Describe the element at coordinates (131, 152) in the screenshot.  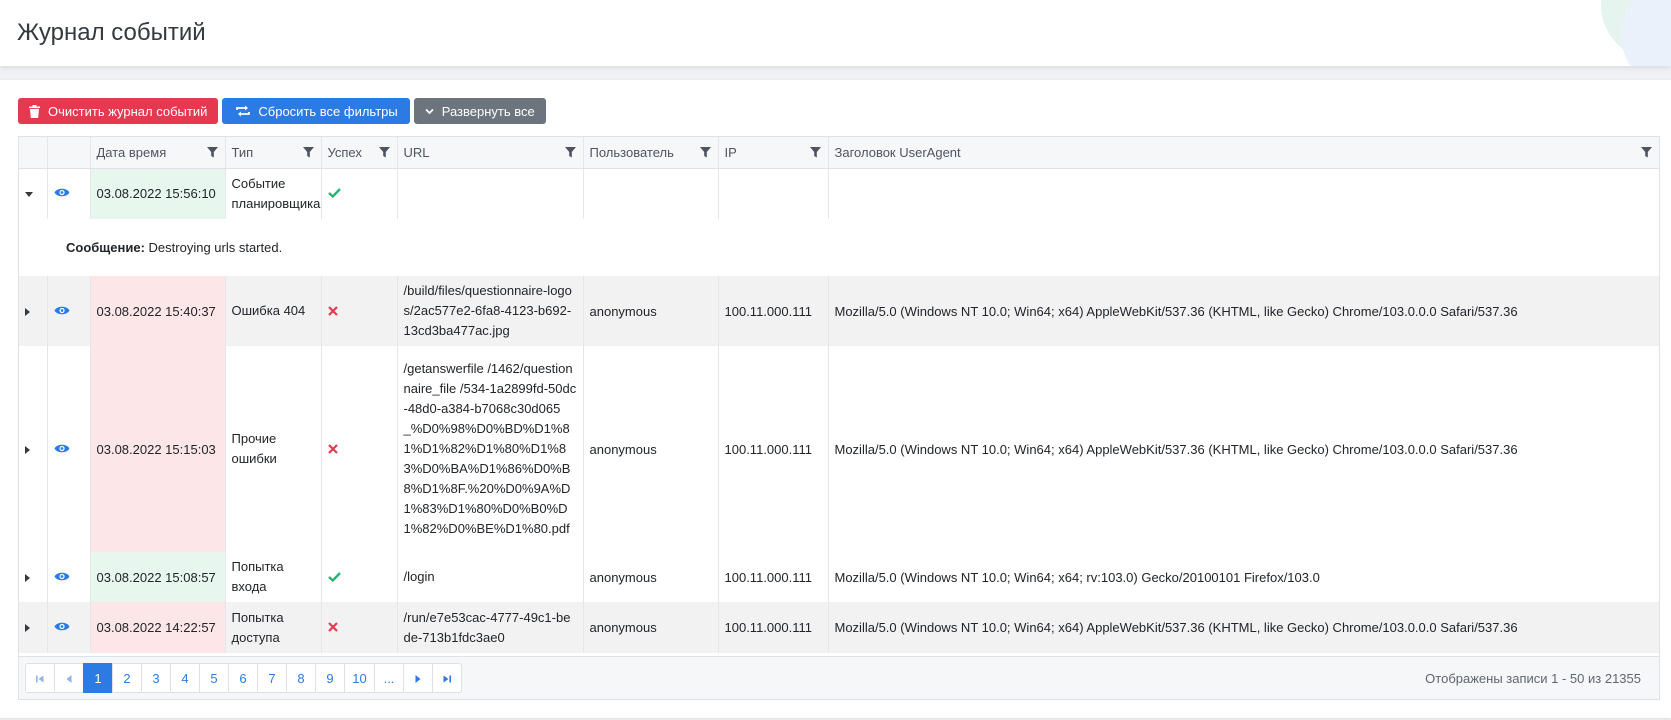
I see `column-label: Дата время` at that location.